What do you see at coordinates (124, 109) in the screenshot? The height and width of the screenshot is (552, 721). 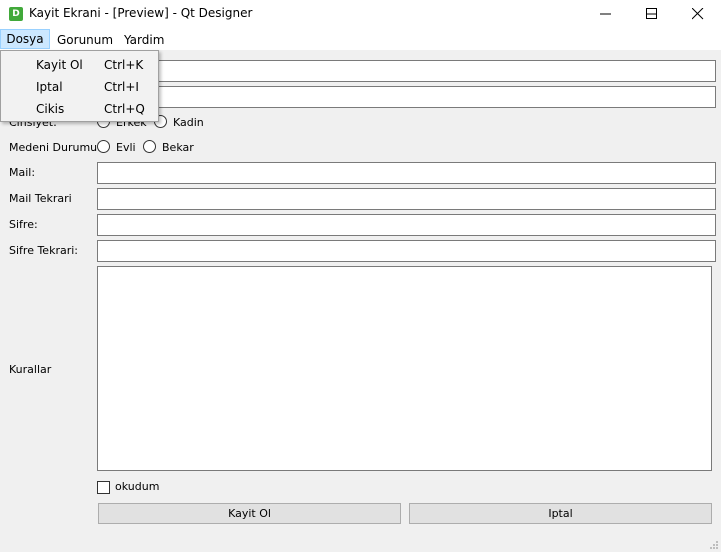 I see `menu-item-shortcut: Ctrl+Q` at bounding box center [124, 109].